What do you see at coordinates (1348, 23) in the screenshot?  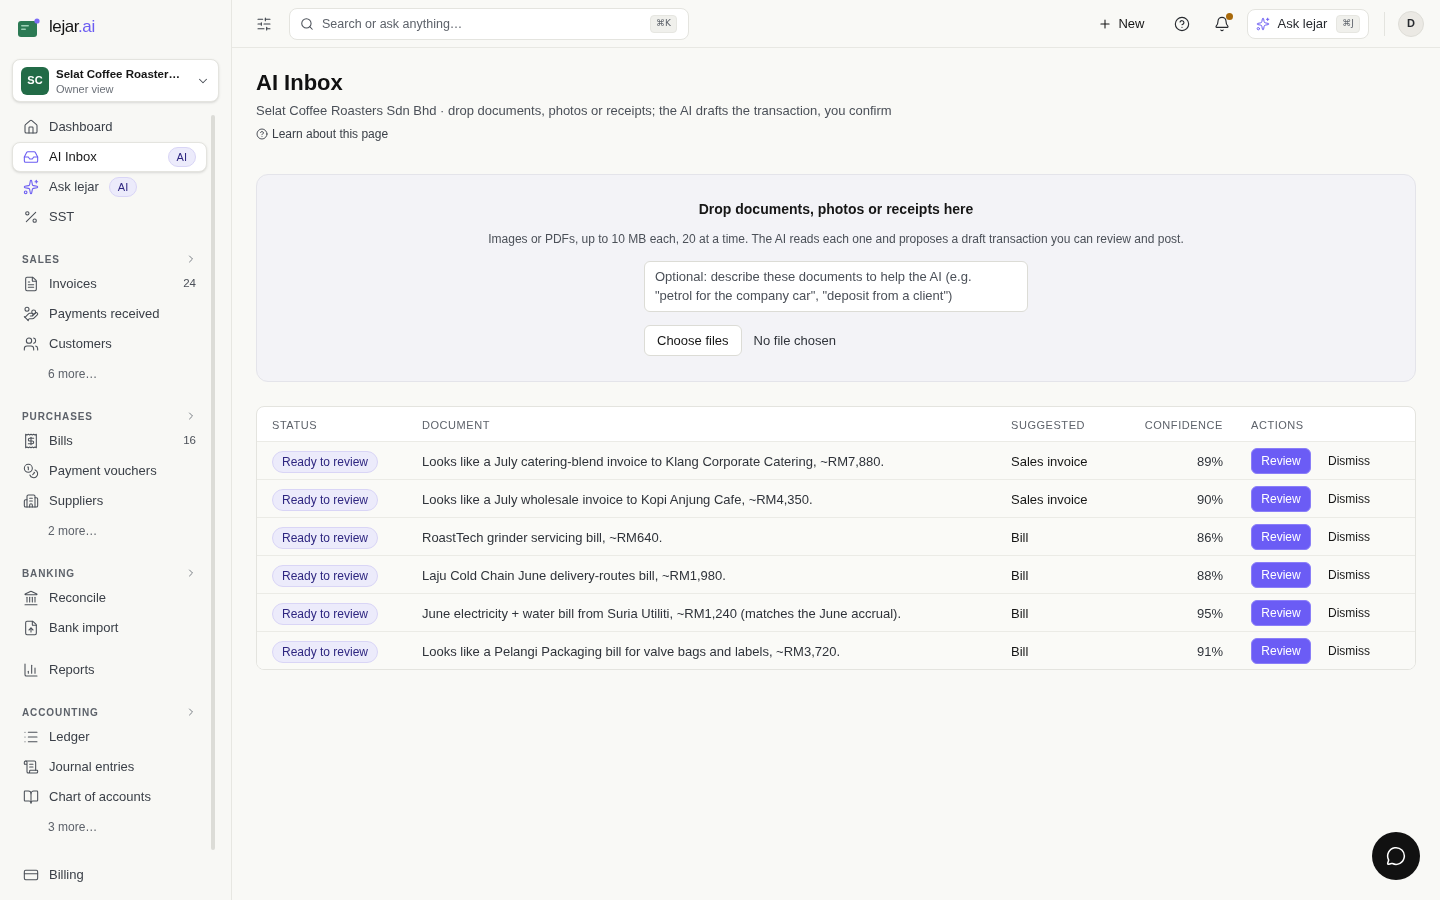 I see `shortcut-key: ⌘J` at bounding box center [1348, 23].